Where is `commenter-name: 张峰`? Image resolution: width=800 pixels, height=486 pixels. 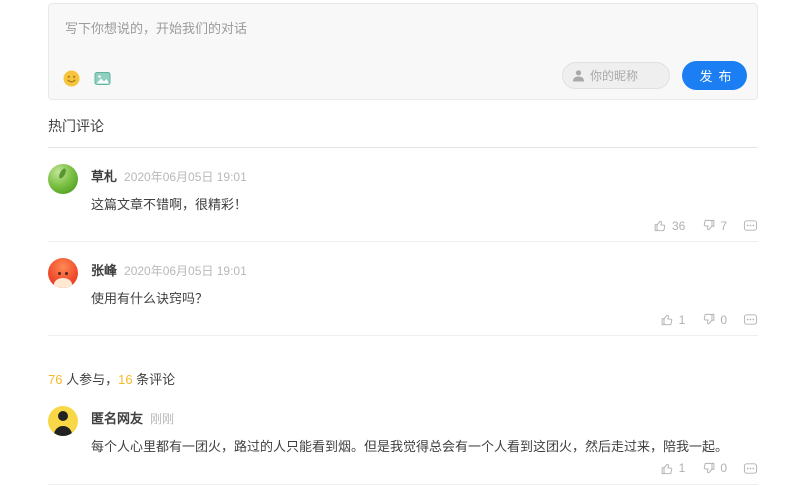 commenter-name: 张峰 is located at coordinates (104, 271).